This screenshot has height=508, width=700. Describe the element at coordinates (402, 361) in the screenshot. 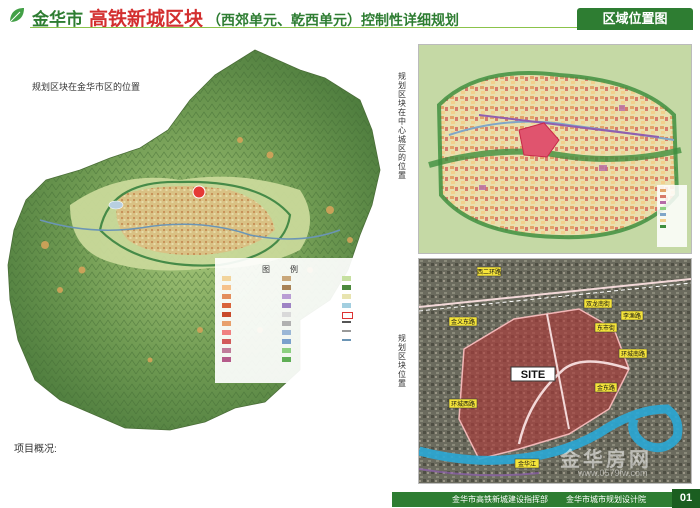

I see `site-map-label: 规划区块位置` at that location.